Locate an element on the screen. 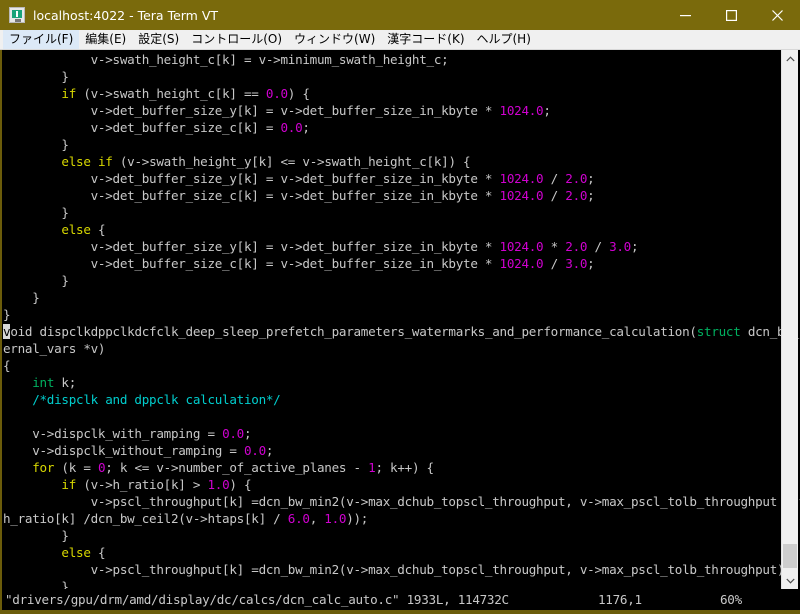  terminal-line: { is located at coordinates (7, 365).